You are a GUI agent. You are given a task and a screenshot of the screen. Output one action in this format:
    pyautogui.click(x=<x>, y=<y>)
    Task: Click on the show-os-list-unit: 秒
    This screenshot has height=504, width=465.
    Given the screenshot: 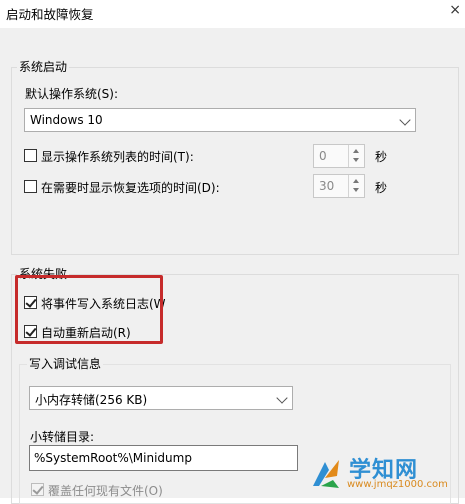 What is the action you would take?
    pyautogui.click(x=381, y=157)
    